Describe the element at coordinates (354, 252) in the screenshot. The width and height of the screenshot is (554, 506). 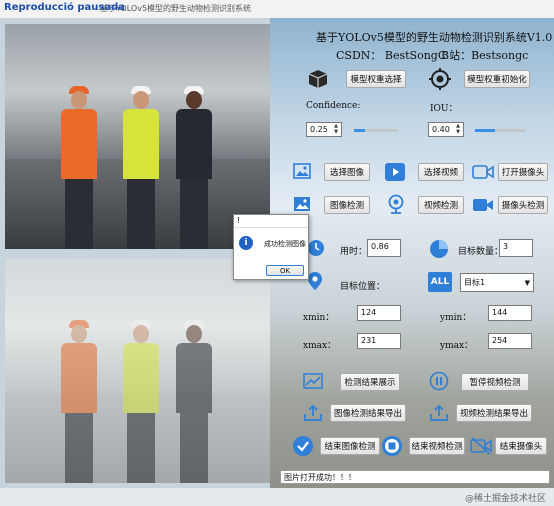
I see `time-label: 用时：` at that location.